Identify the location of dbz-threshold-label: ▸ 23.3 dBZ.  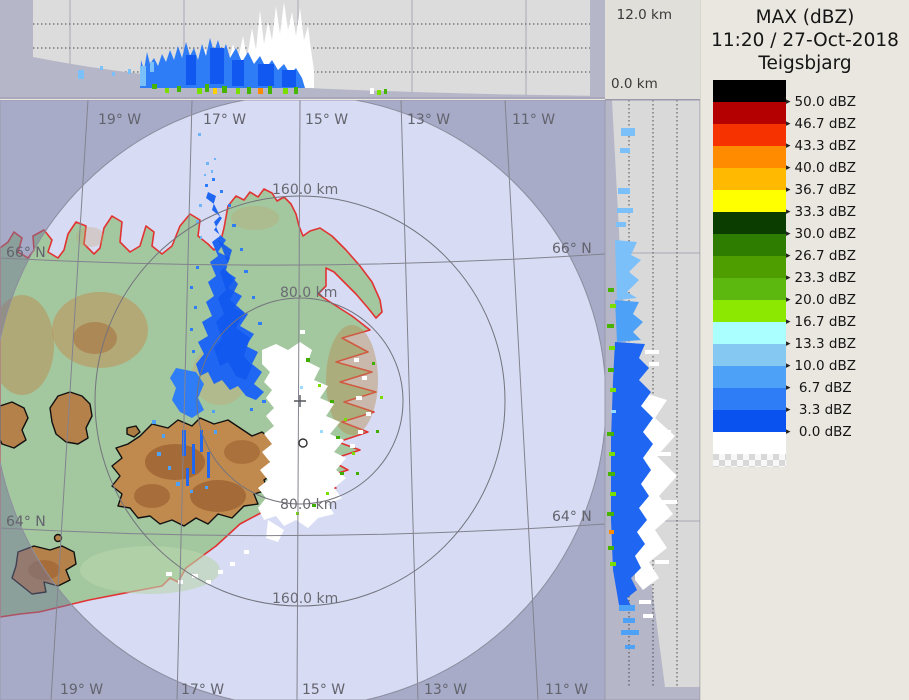
(821, 278).